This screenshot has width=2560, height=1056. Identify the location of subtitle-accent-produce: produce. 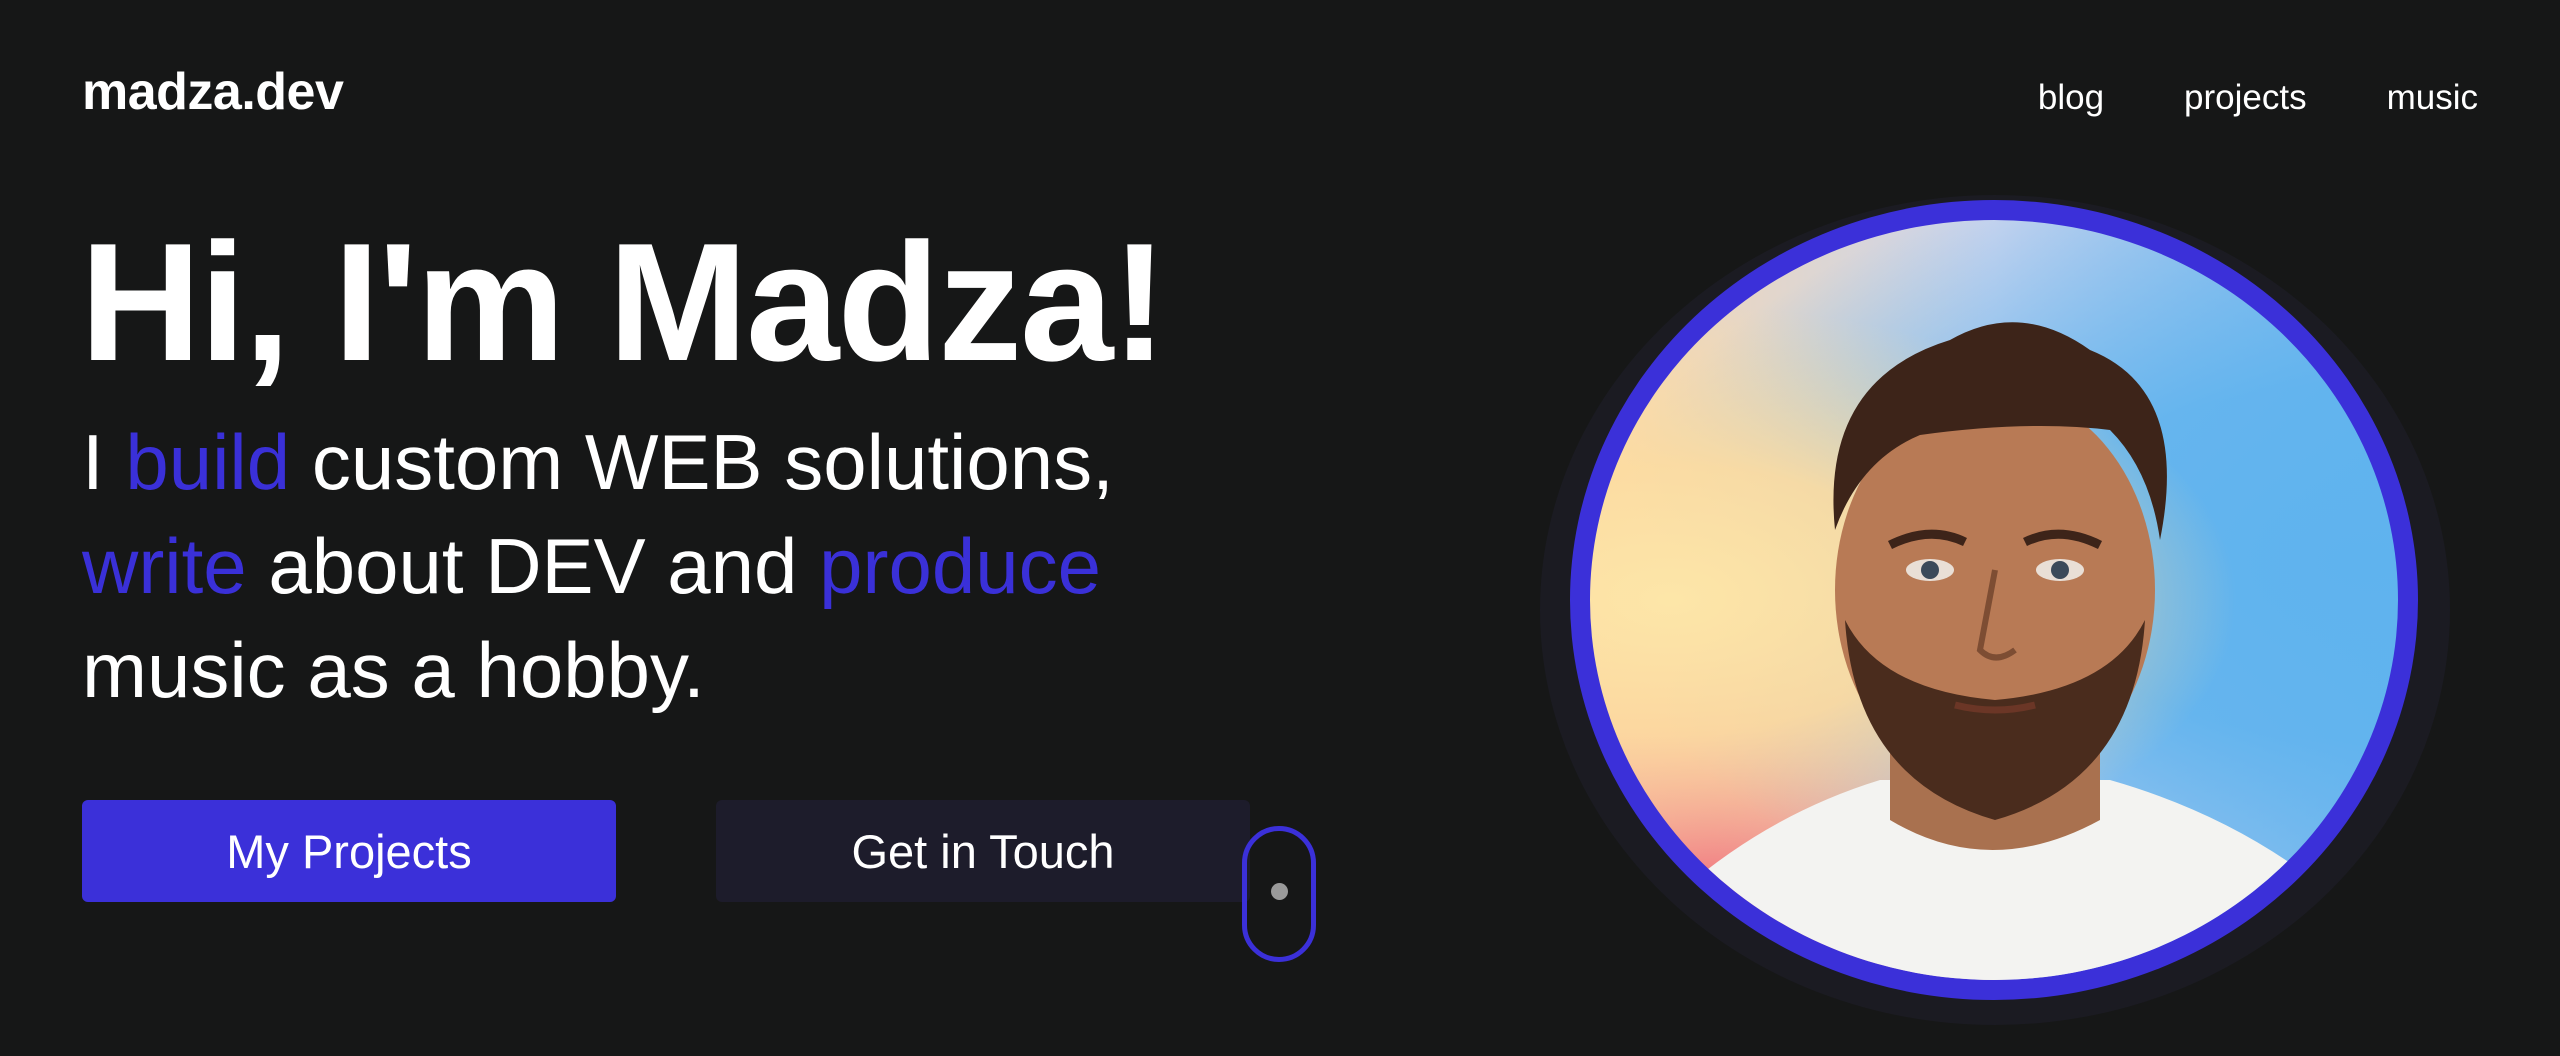
(960, 566).